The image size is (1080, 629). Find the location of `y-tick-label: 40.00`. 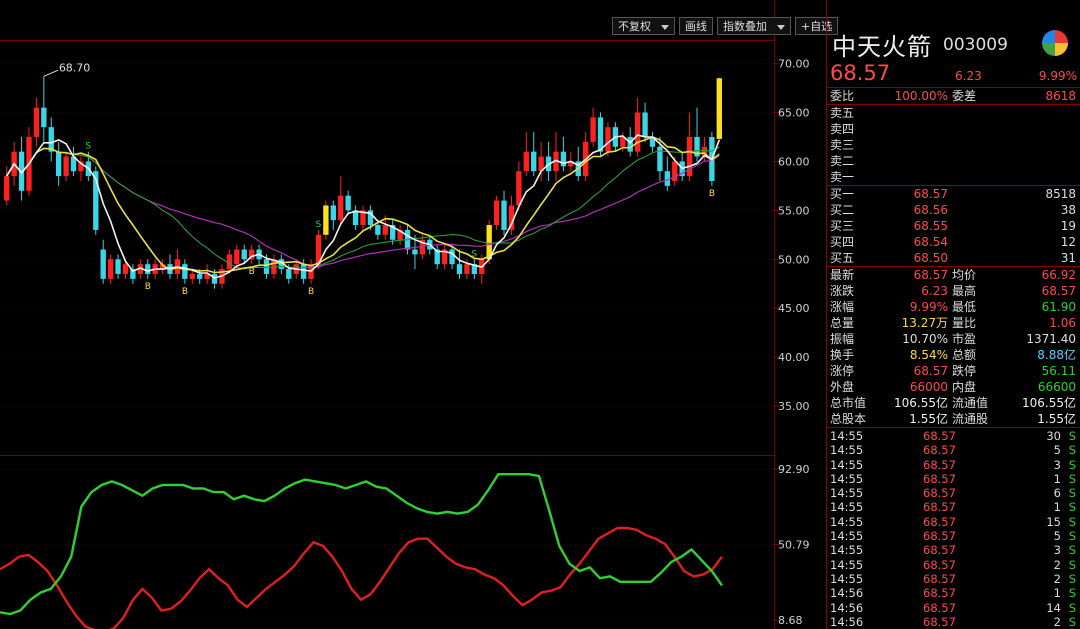

y-tick-label: 40.00 is located at coordinates (794, 357).